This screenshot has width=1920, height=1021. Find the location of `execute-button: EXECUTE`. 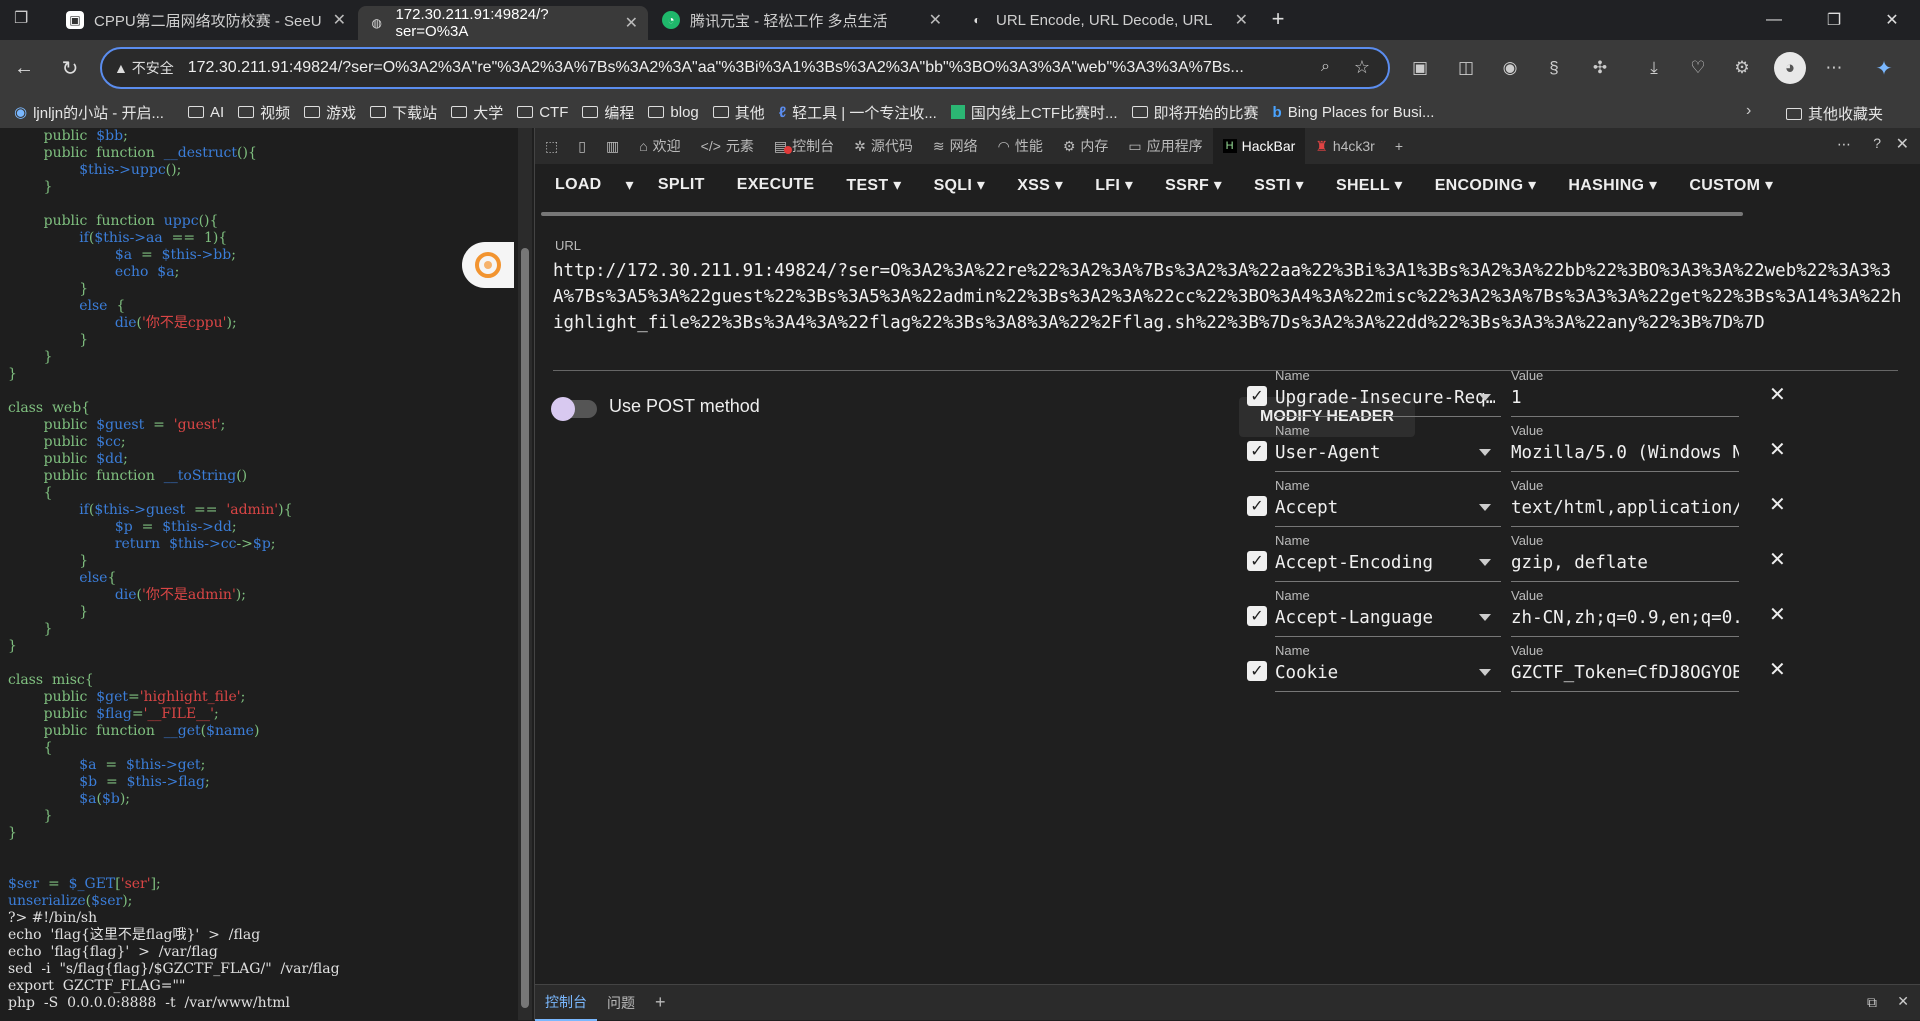

execute-button: EXECUTE is located at coordinates (776, 185).